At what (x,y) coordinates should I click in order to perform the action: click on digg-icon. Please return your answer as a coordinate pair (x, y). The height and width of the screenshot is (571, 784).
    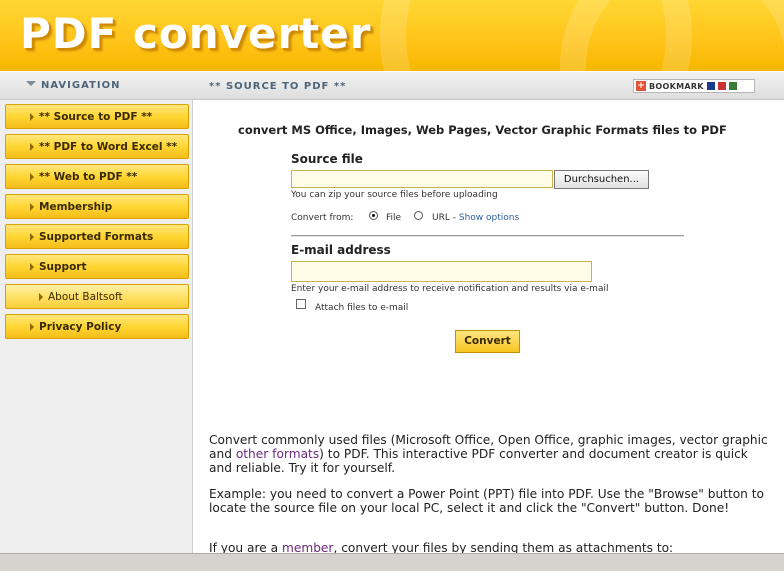
    Looking at the image, I should click on (721, 86).